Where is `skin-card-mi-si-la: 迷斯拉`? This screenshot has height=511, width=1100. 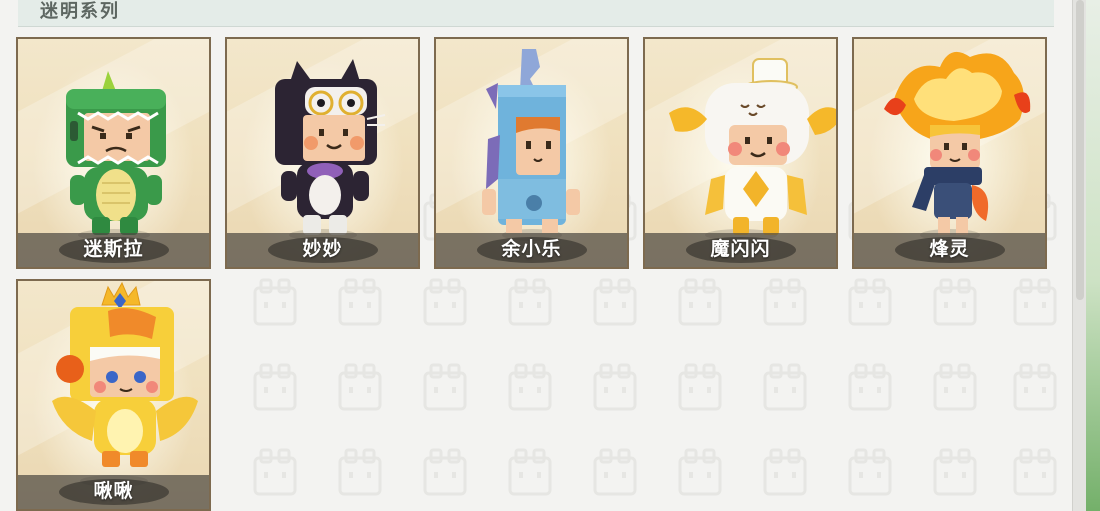 skin-card-mi-si-la: 迷斯拉 is located at coordinates (113, 153).